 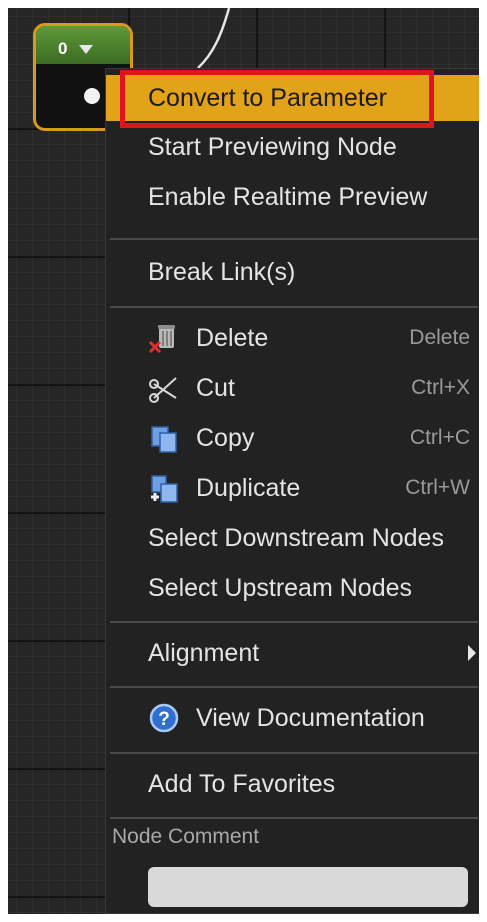 What do you see at coordinates (296, 537) in the screenshot?
I see `menu-item-label: Select Downstream Nodes` at bounding box center [296, 537].